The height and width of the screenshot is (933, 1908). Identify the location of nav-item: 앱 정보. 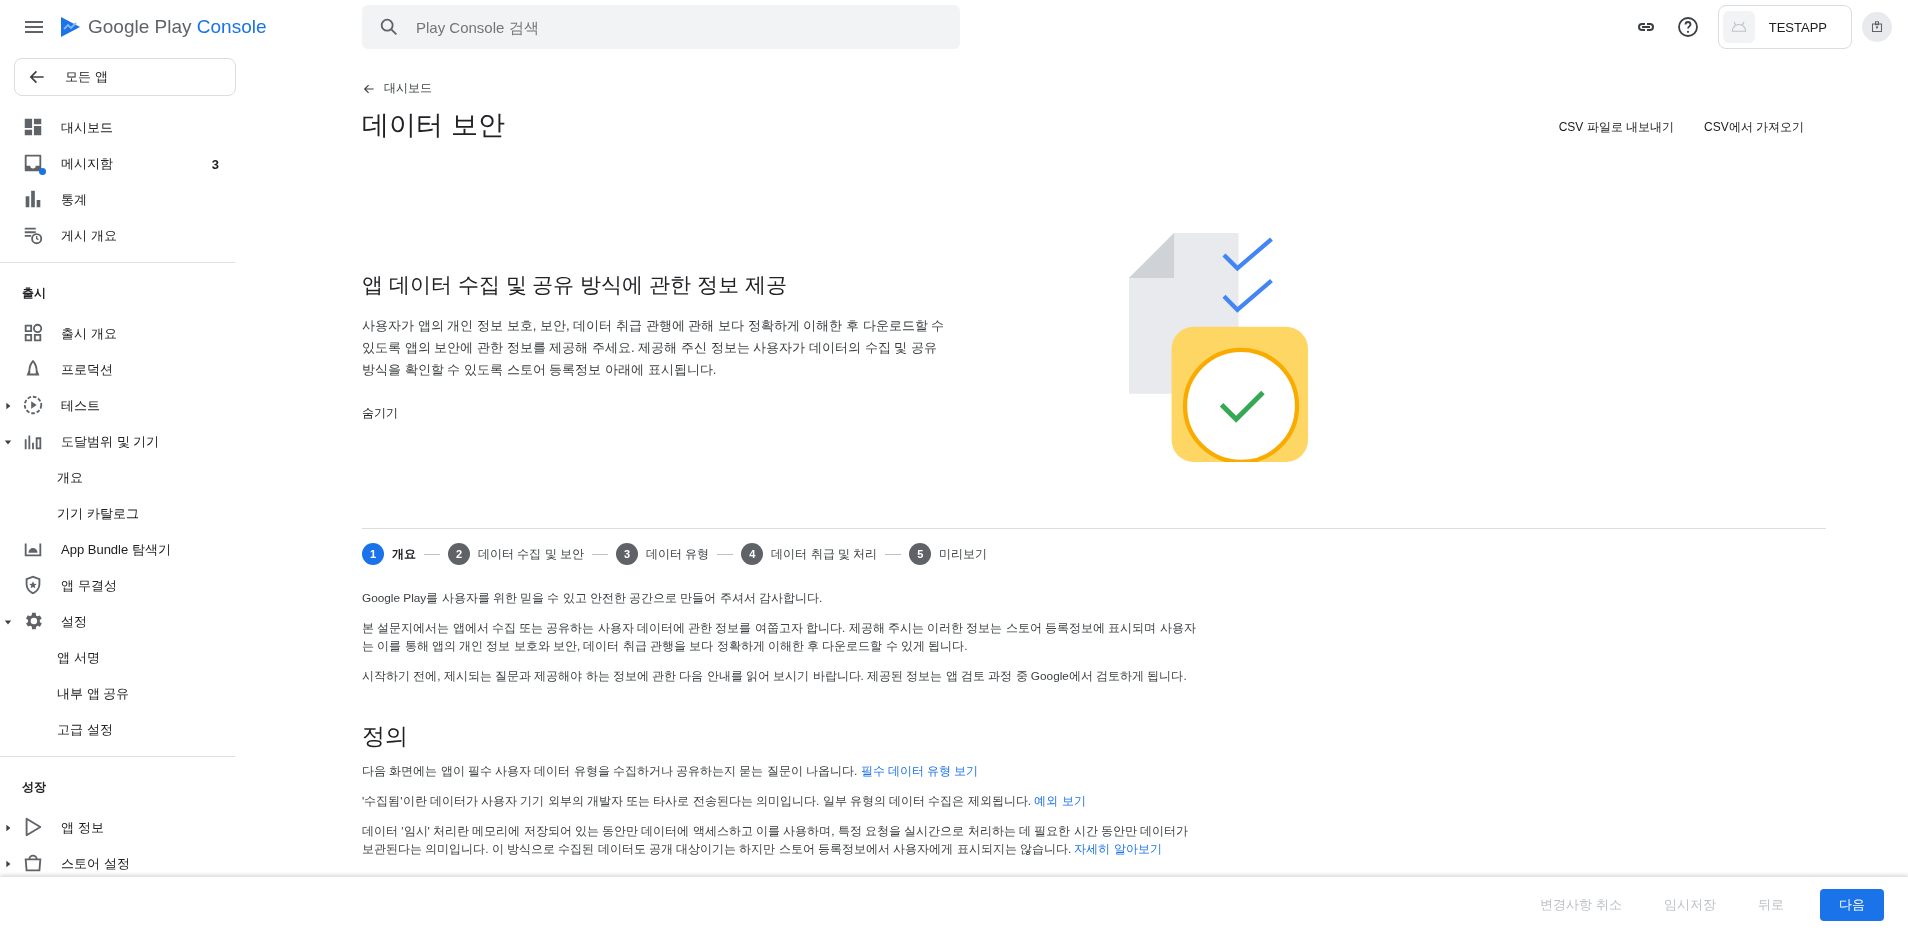
(117, 828).